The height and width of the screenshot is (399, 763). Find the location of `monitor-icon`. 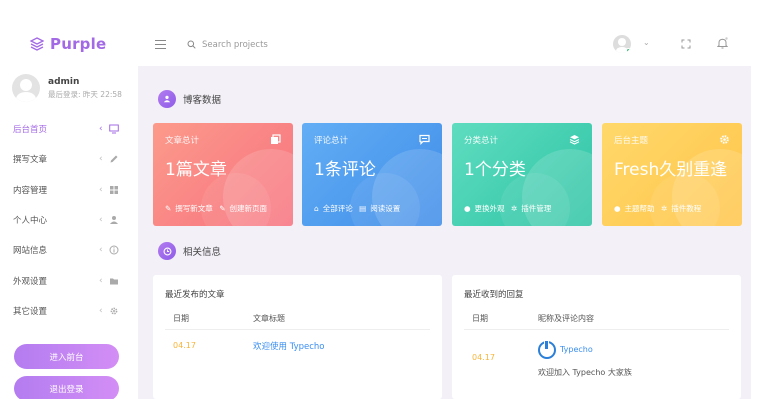

monitor-icon is located at coordinates (114, 129).